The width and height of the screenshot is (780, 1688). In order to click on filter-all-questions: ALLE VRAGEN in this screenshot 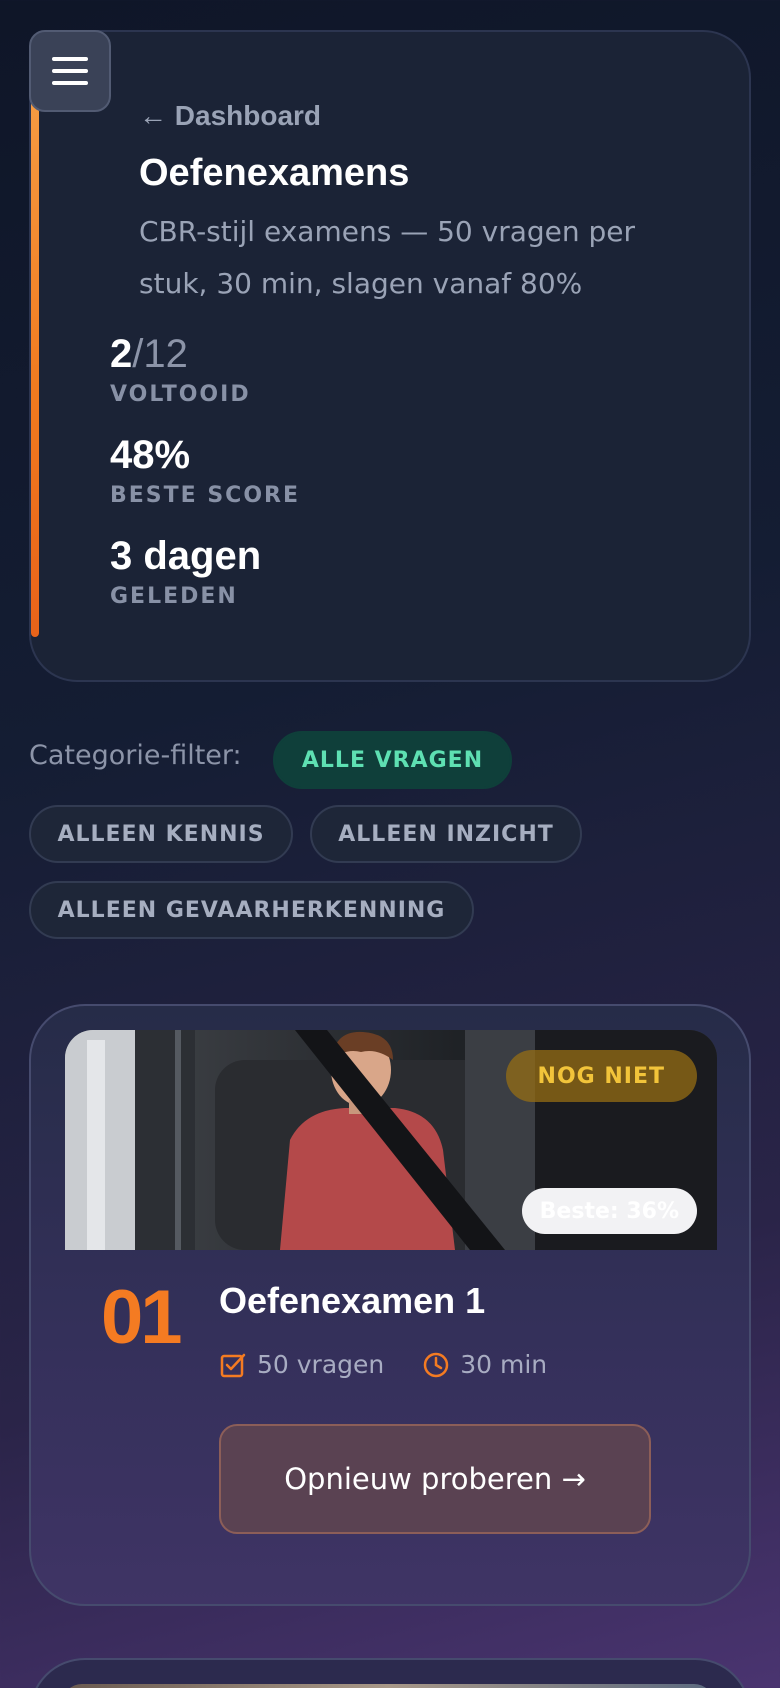, I will do `click(392, 760)`.